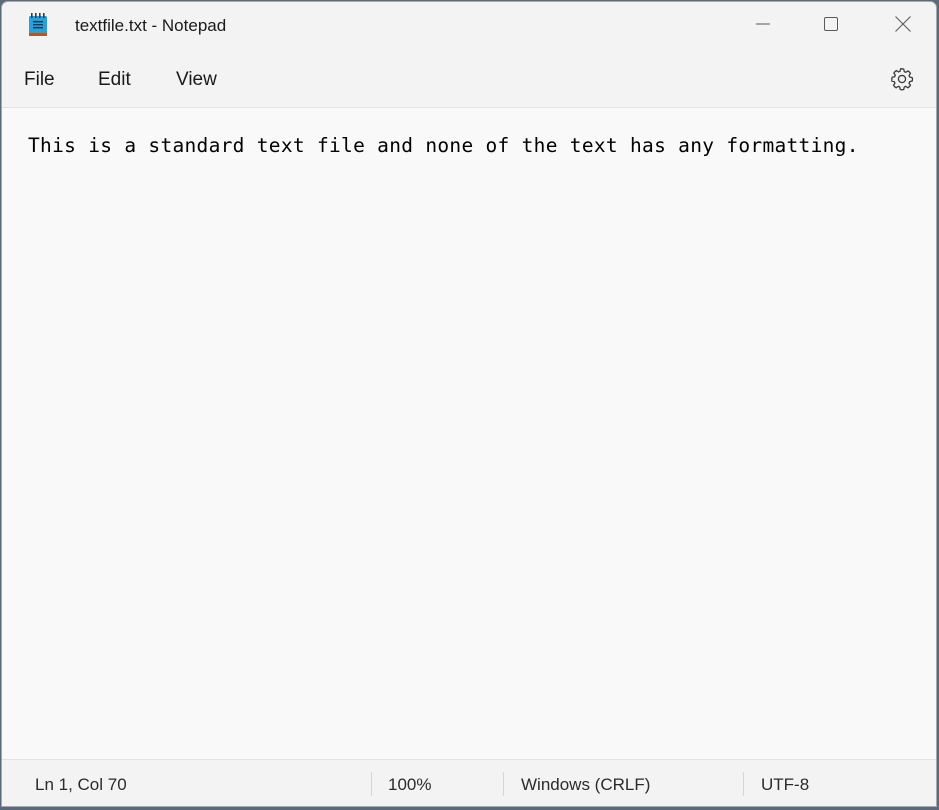  I want to click on encoding: UTF-8, so click(785, 785).